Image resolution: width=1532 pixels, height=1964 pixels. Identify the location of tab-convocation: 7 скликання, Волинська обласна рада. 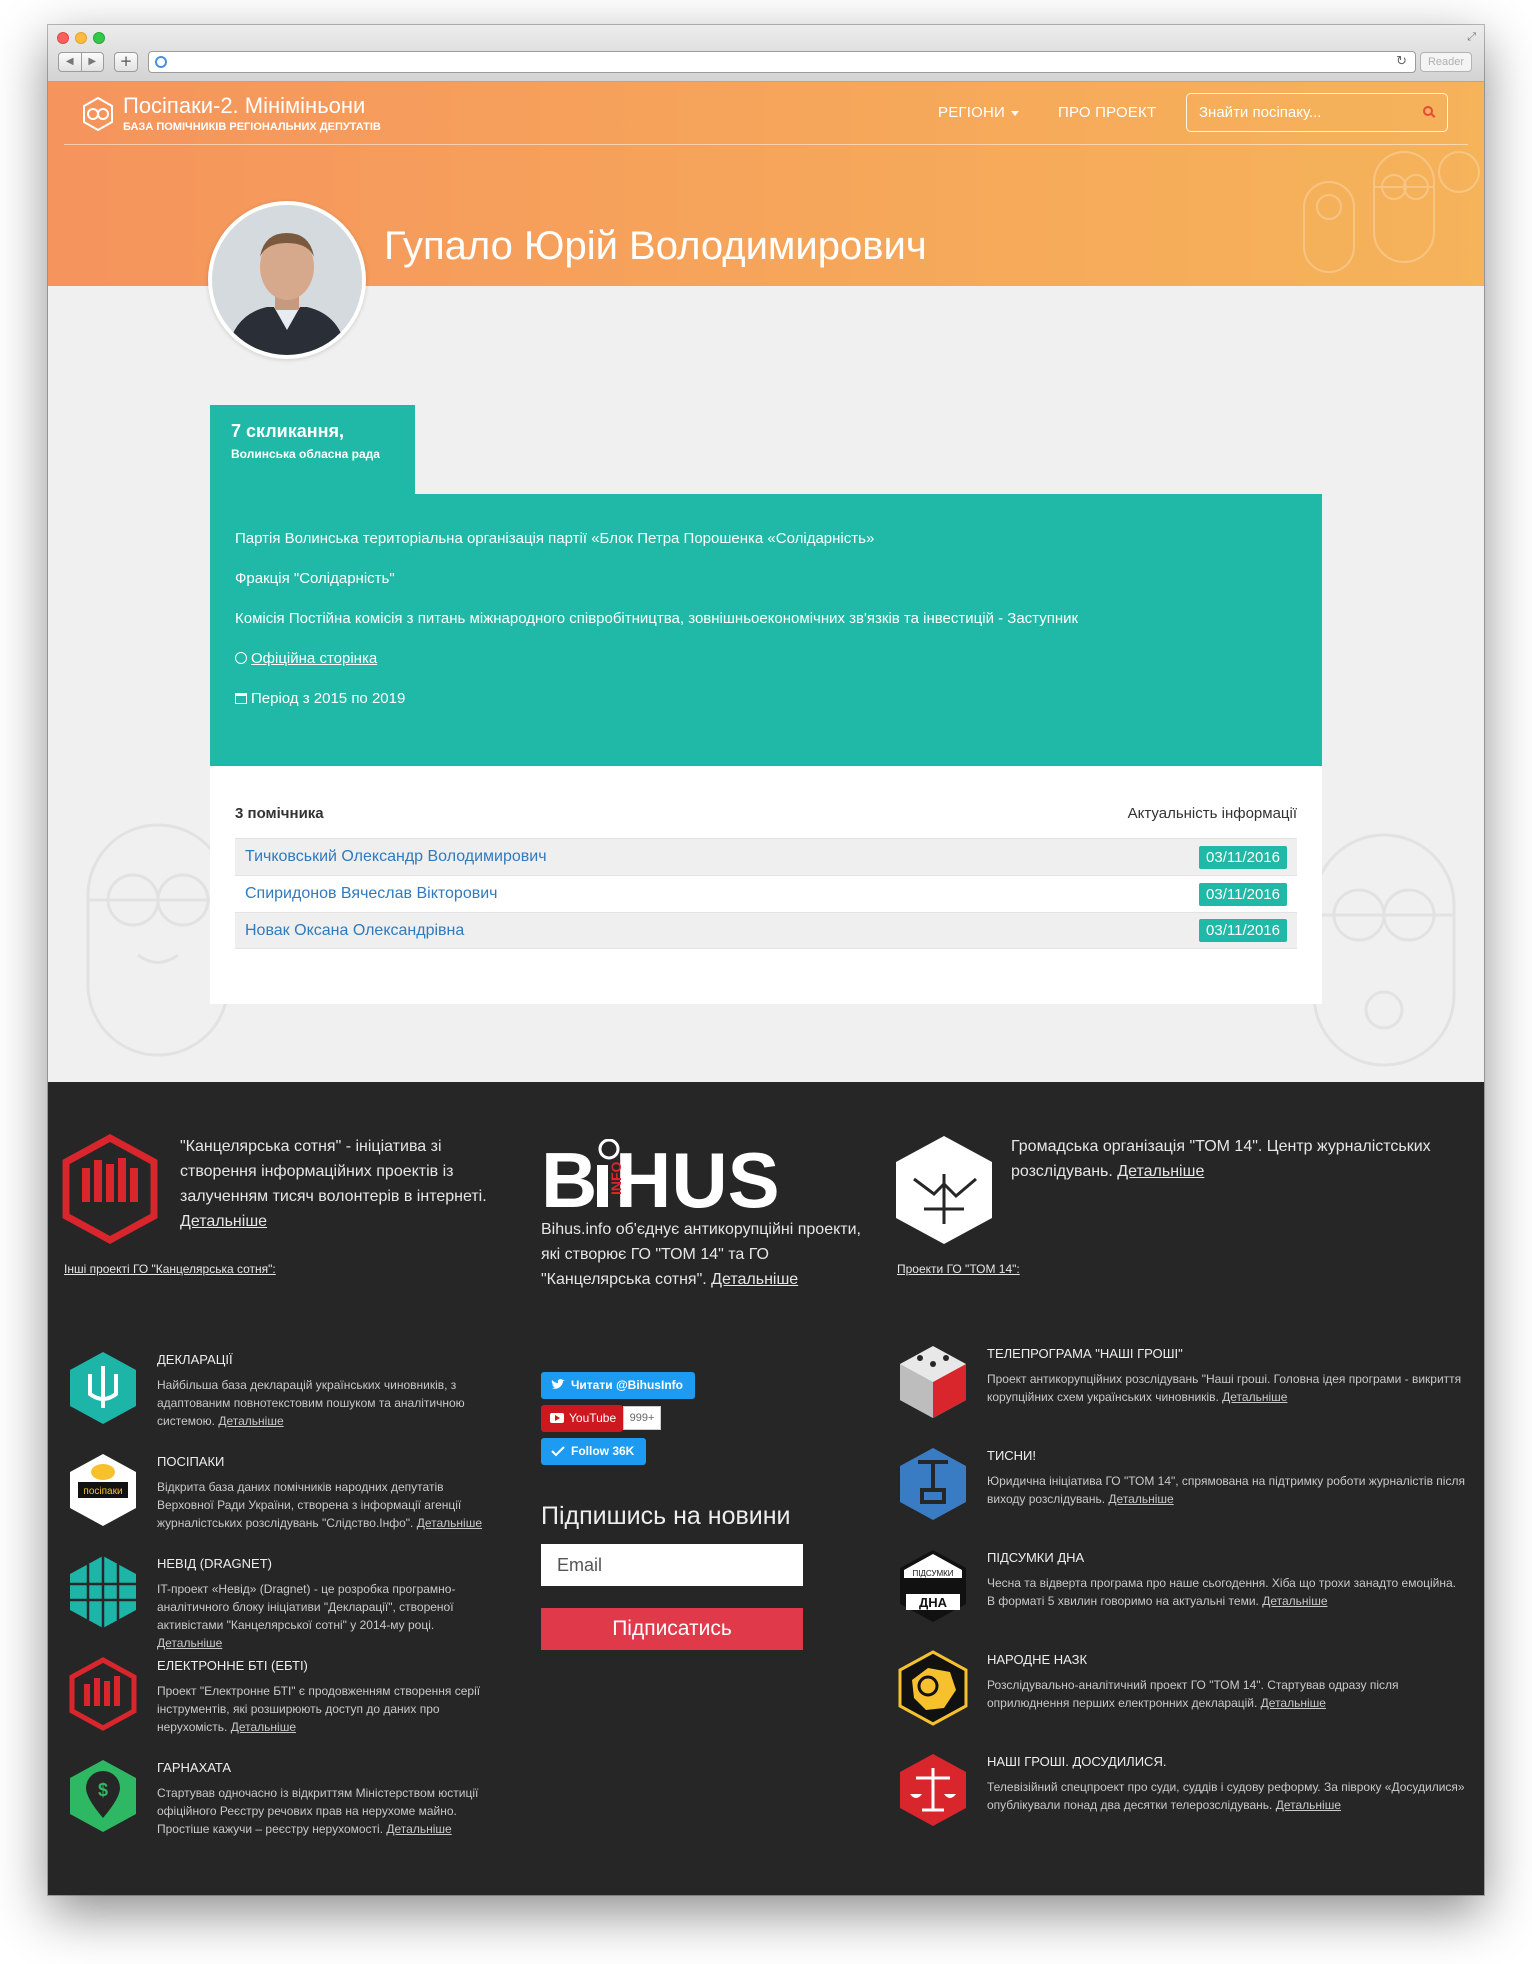
(312, 450).